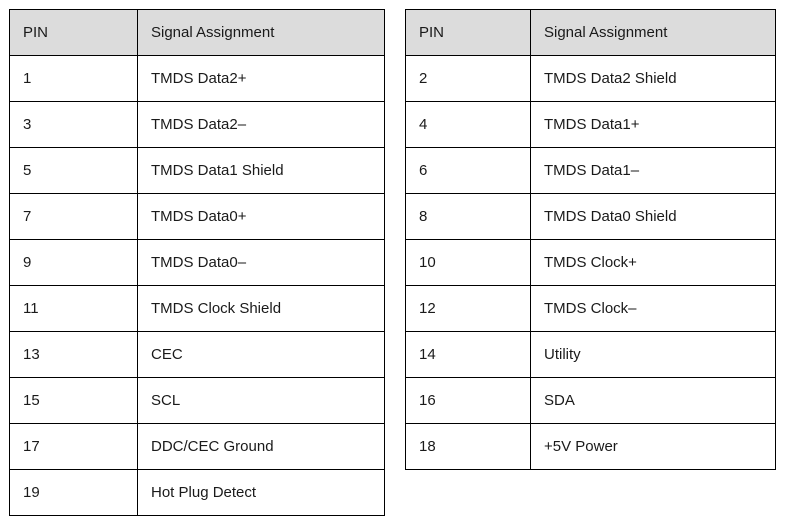 The height and width of the screenshot is (527, 785). What do you see at coordinates (468, 170) in the screenshot?
I see `cell-pin: 6` at bounding box center [468, 170].